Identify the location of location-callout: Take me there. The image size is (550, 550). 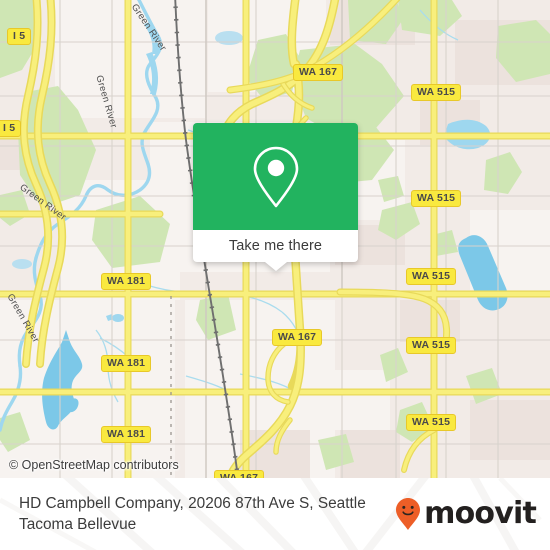
(275, 197).